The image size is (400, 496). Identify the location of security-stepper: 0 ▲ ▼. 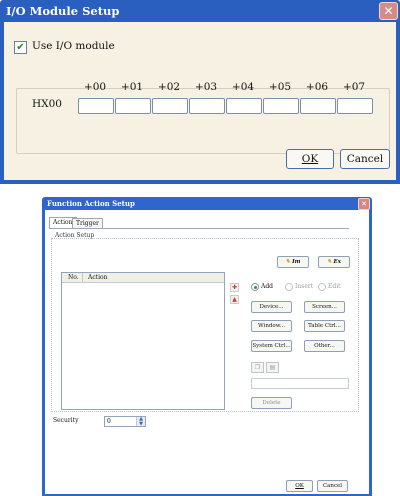
(125, 421).